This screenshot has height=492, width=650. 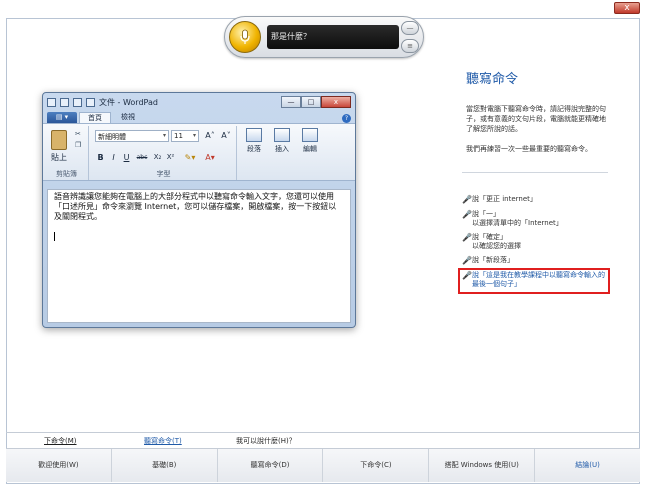 I want to click on undo-icon, so click(x=77, y=102).